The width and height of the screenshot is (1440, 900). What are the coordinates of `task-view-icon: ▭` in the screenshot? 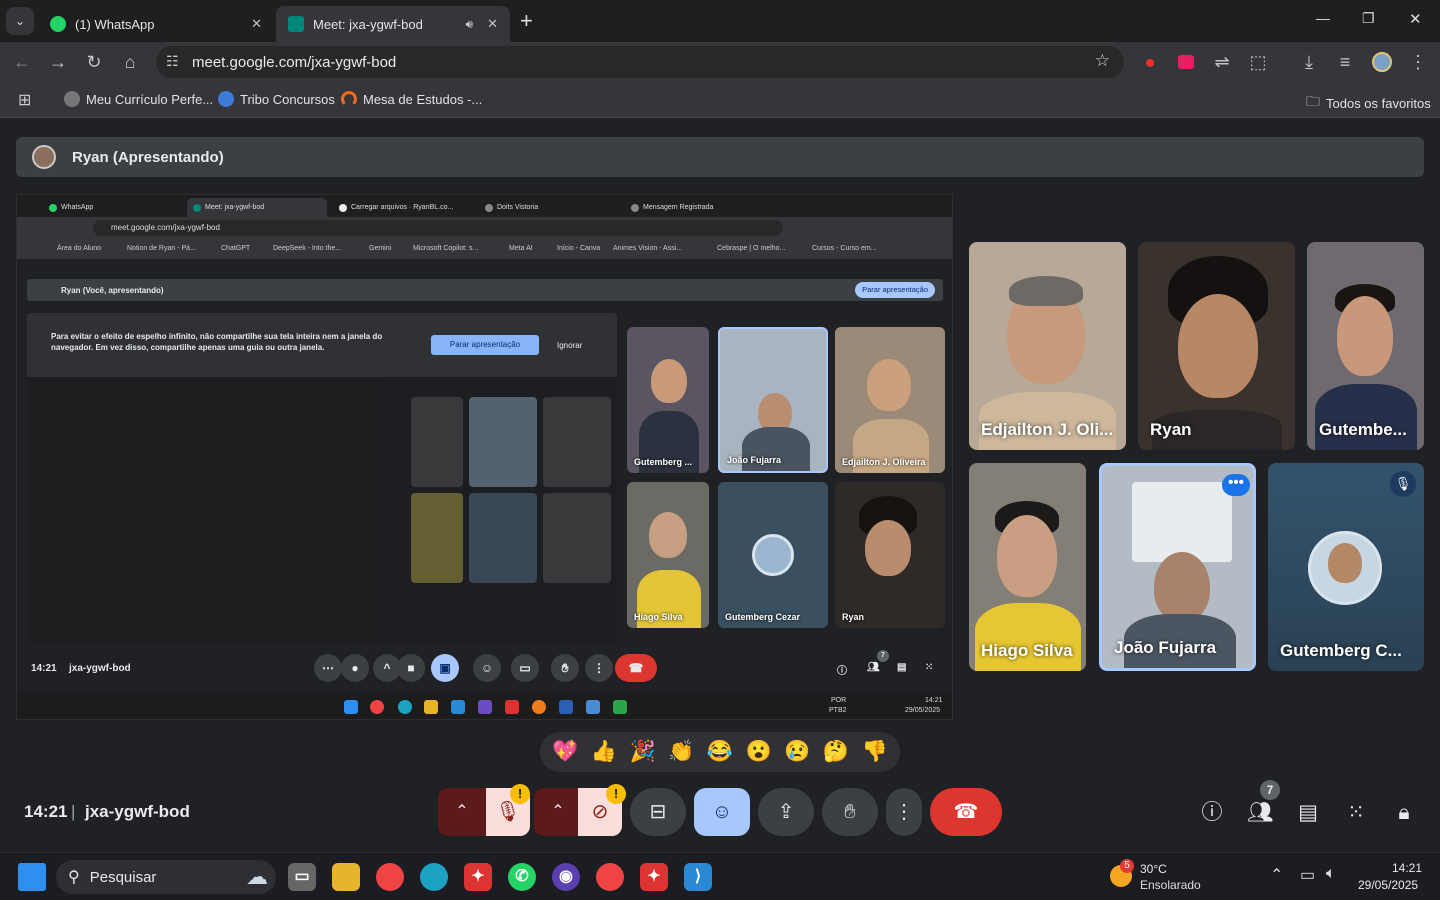 It's located at (302, 877).